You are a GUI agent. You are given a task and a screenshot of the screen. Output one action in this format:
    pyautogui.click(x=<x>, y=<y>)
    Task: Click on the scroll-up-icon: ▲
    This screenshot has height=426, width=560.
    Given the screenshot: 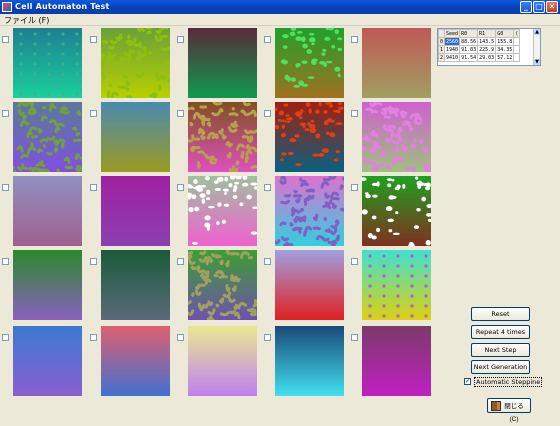 What is the action you would take?
    pyautogui.click(x=537, y=32)
    